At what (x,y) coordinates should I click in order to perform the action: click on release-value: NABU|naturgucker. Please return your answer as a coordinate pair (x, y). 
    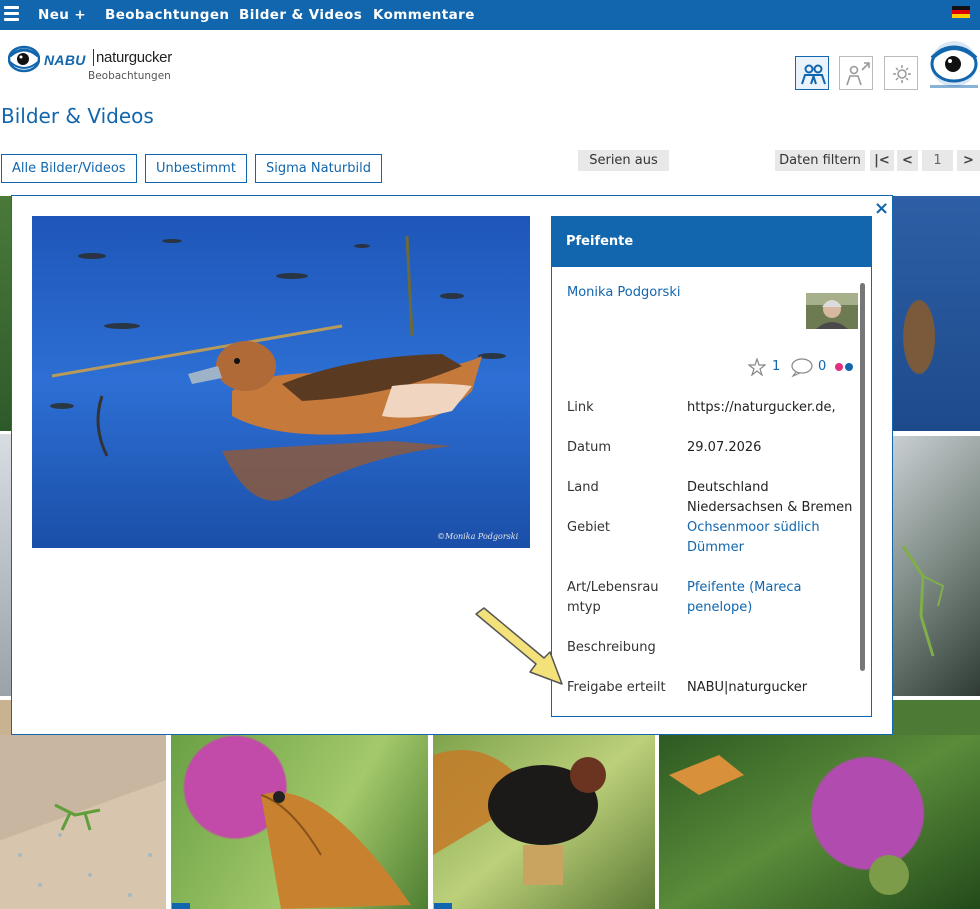
    Looking at the image, I should click on (747, 687).